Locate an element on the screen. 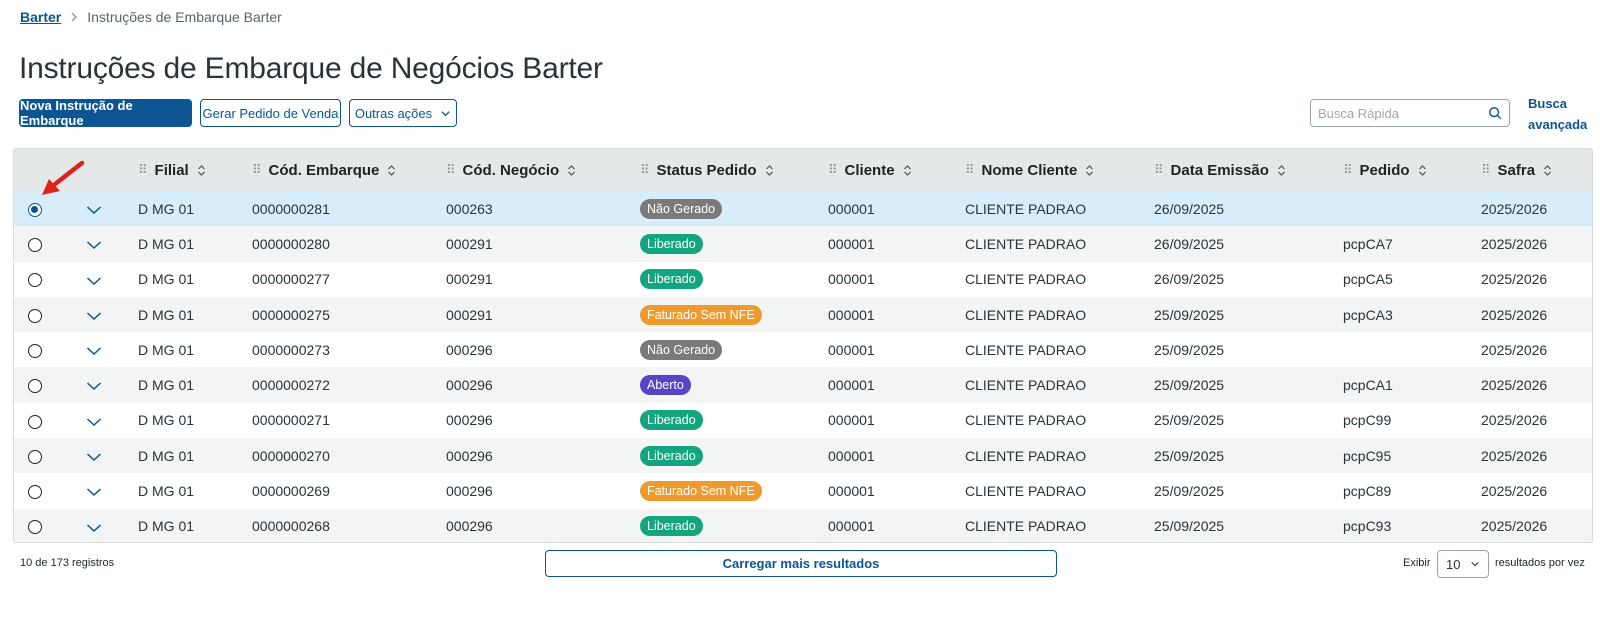  column-header-label: Pedido is located at coordinates (1384, 170).